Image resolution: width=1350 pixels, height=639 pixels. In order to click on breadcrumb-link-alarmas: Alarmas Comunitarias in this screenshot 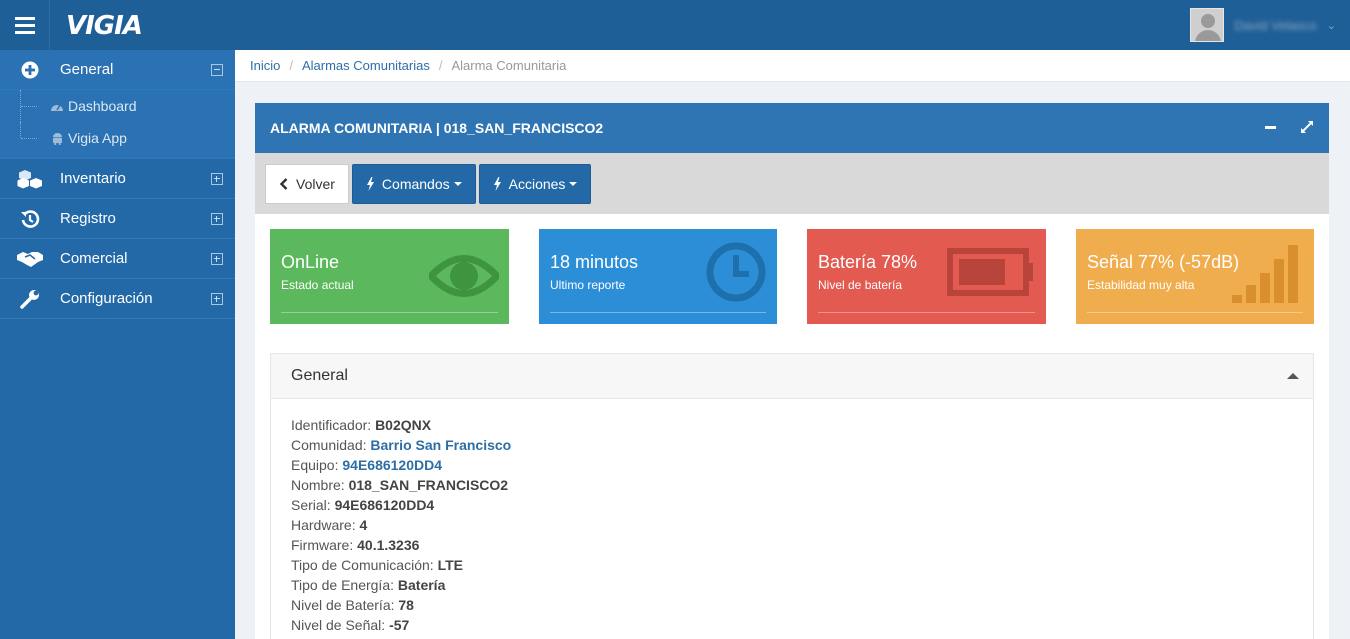, I will do `click(366, 65)`.